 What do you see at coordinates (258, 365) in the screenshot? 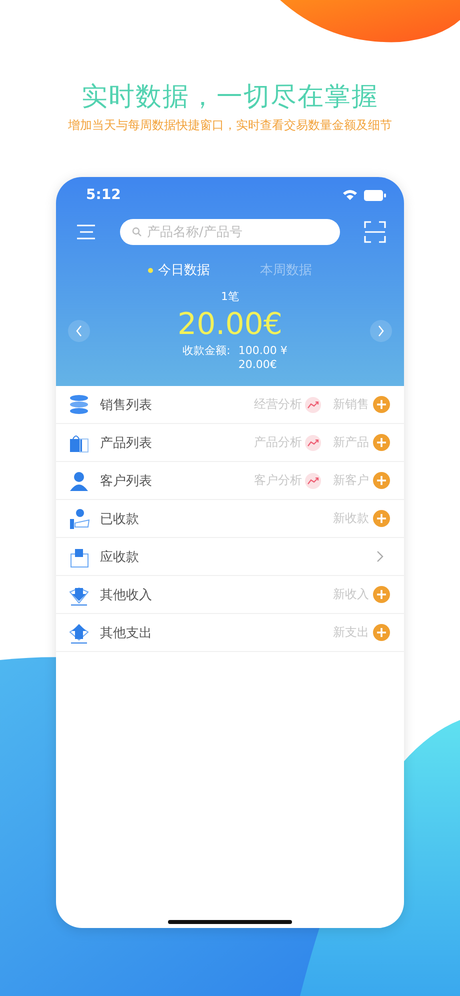
I see `received-value: 20.00€` at bounding box center [258, 365].